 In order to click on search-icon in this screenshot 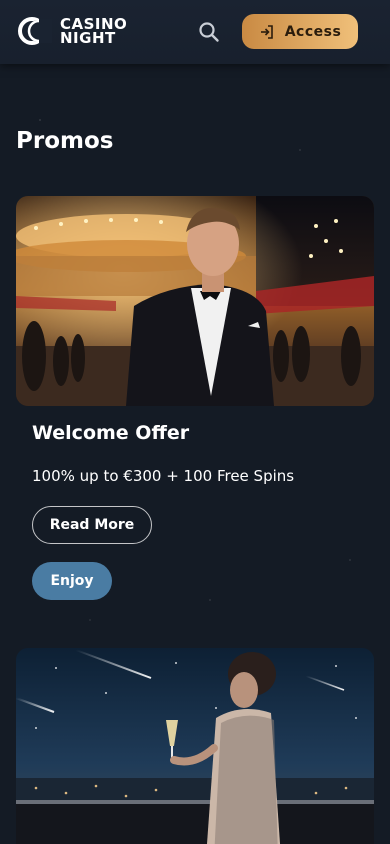, I will do `click(209, 32)`.